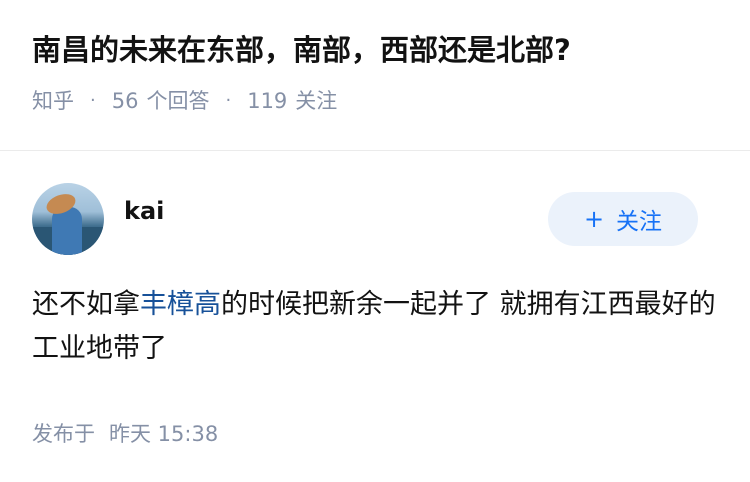  Describe the element at coordinates (68, 219) in the screenshot. I see `avatar` at that location.